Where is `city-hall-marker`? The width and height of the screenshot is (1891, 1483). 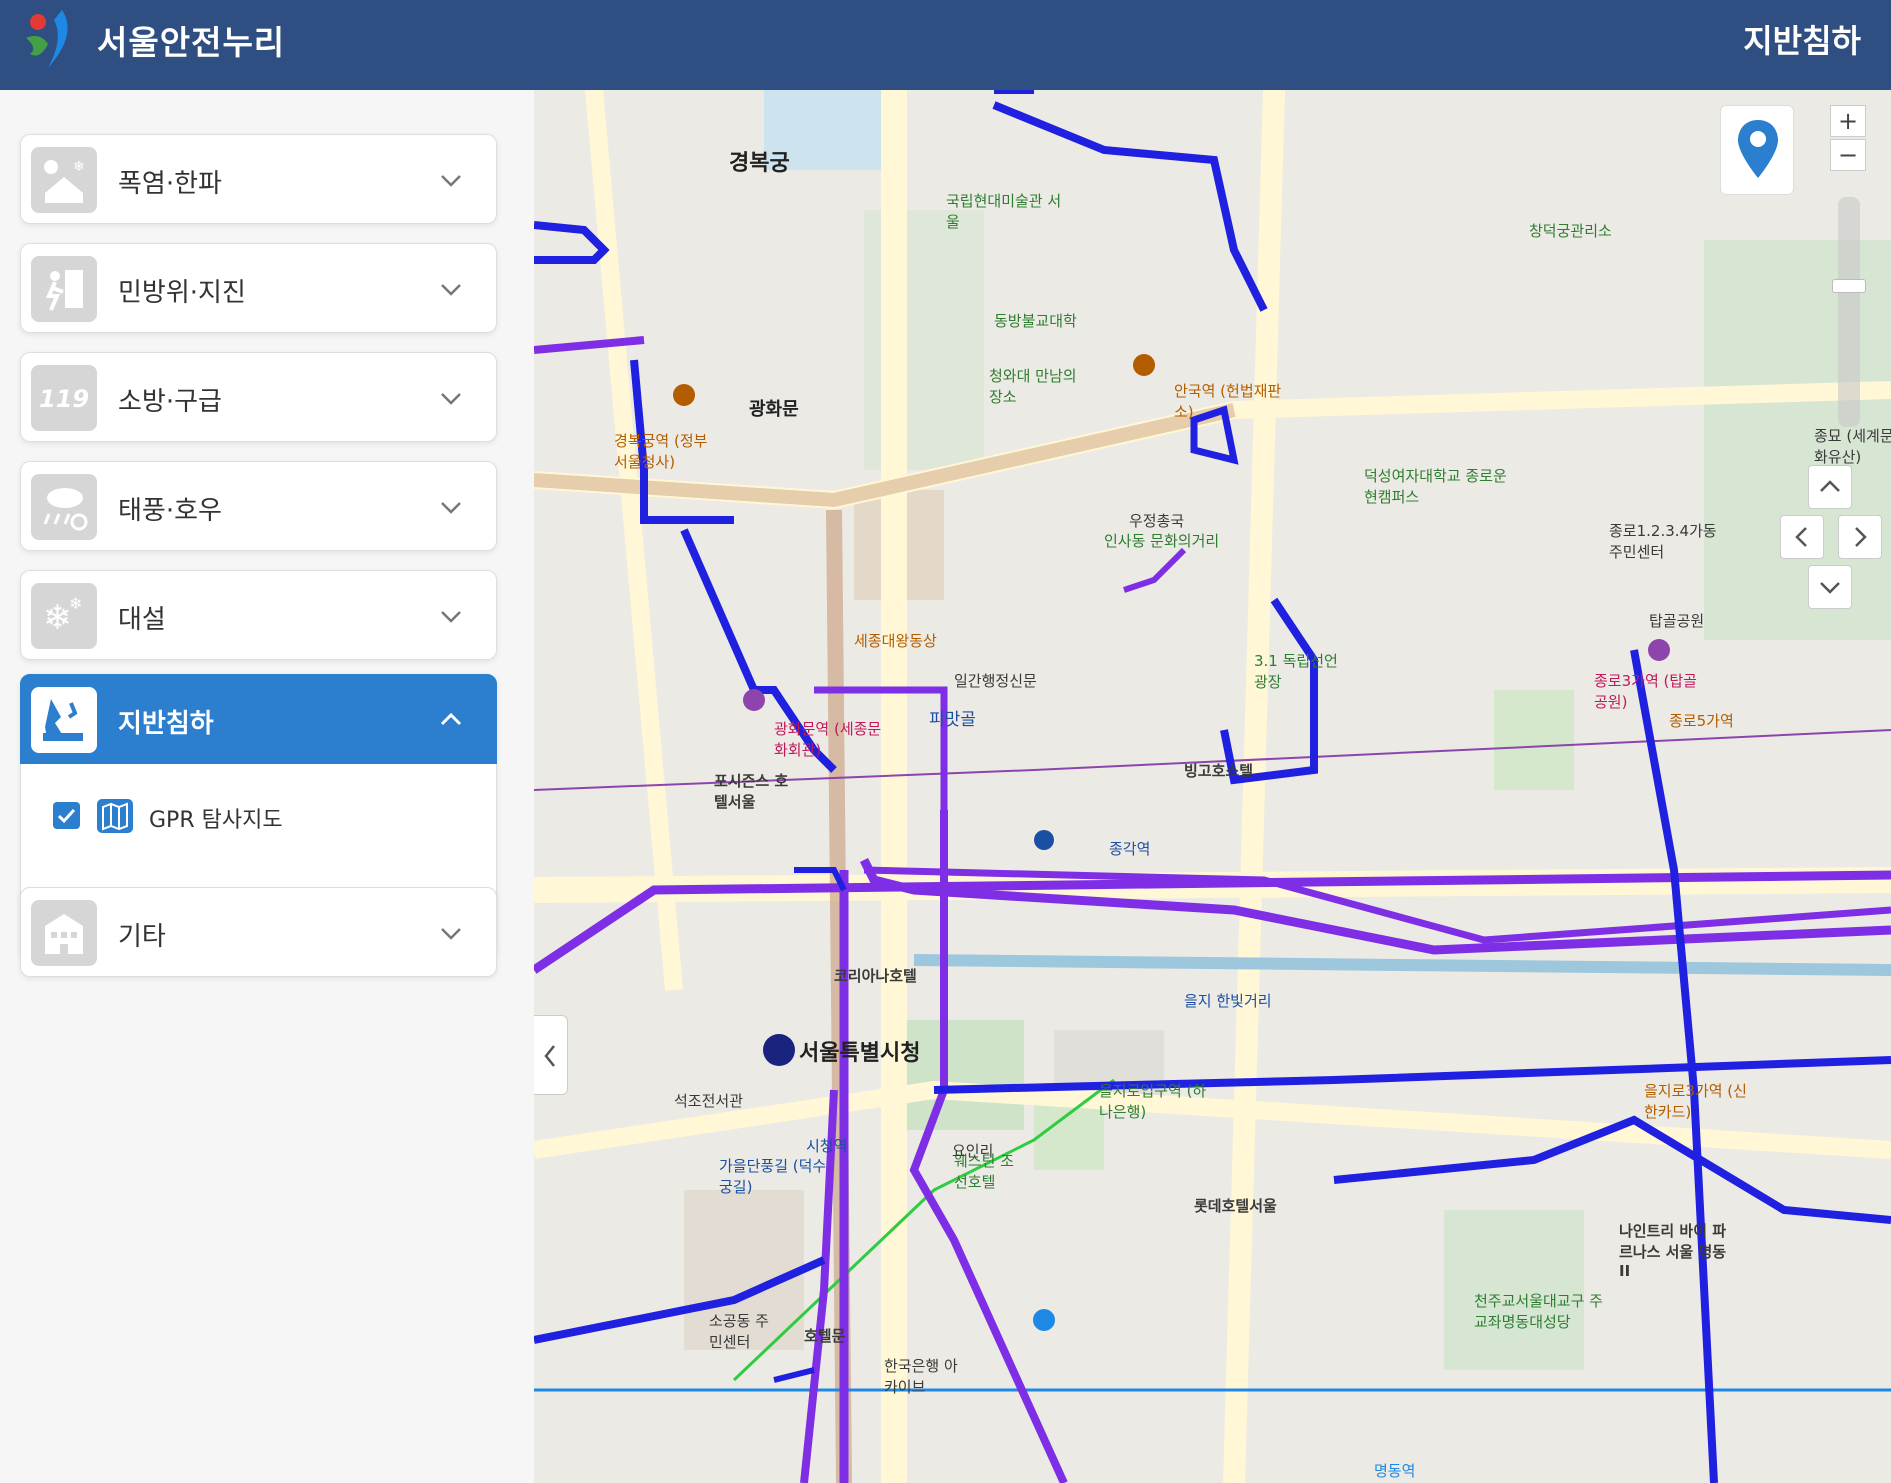
city-hall-marker is located at coordinates (779, 1050).